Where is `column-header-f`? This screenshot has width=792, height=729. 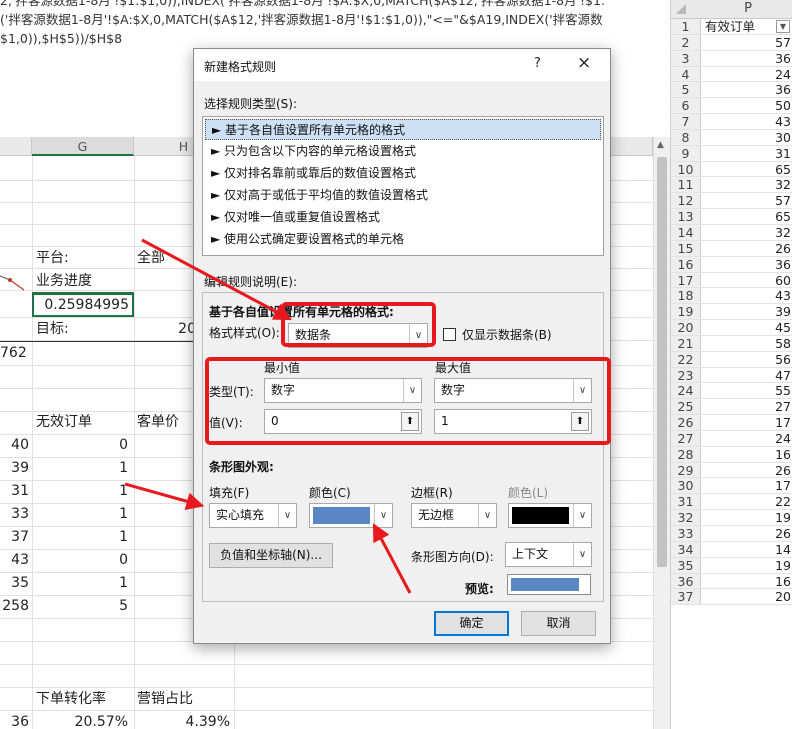 column-header-f is located at coordinates (16, 146).